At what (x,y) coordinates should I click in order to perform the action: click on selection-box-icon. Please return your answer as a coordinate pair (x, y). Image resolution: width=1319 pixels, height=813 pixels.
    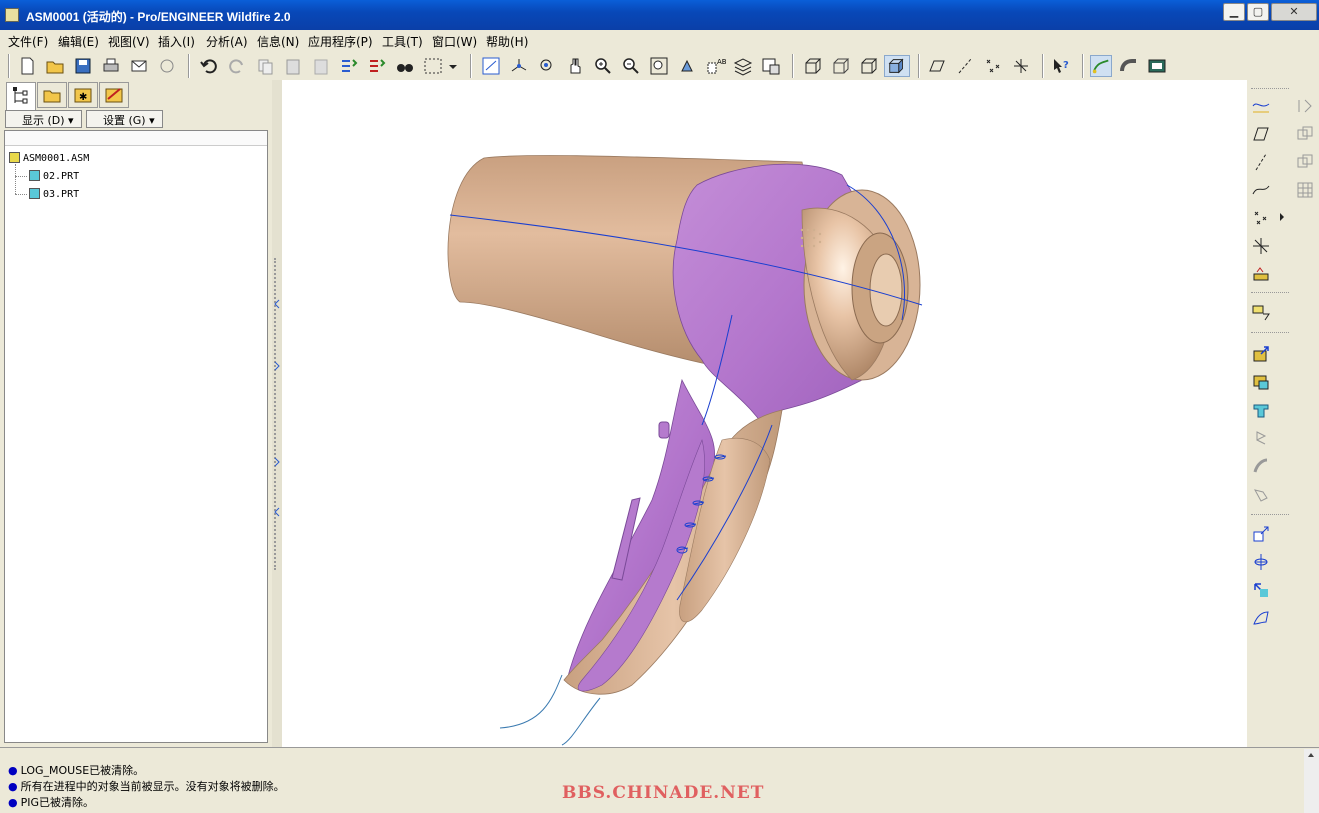
    Looking at the image, I should click on (433, 66).